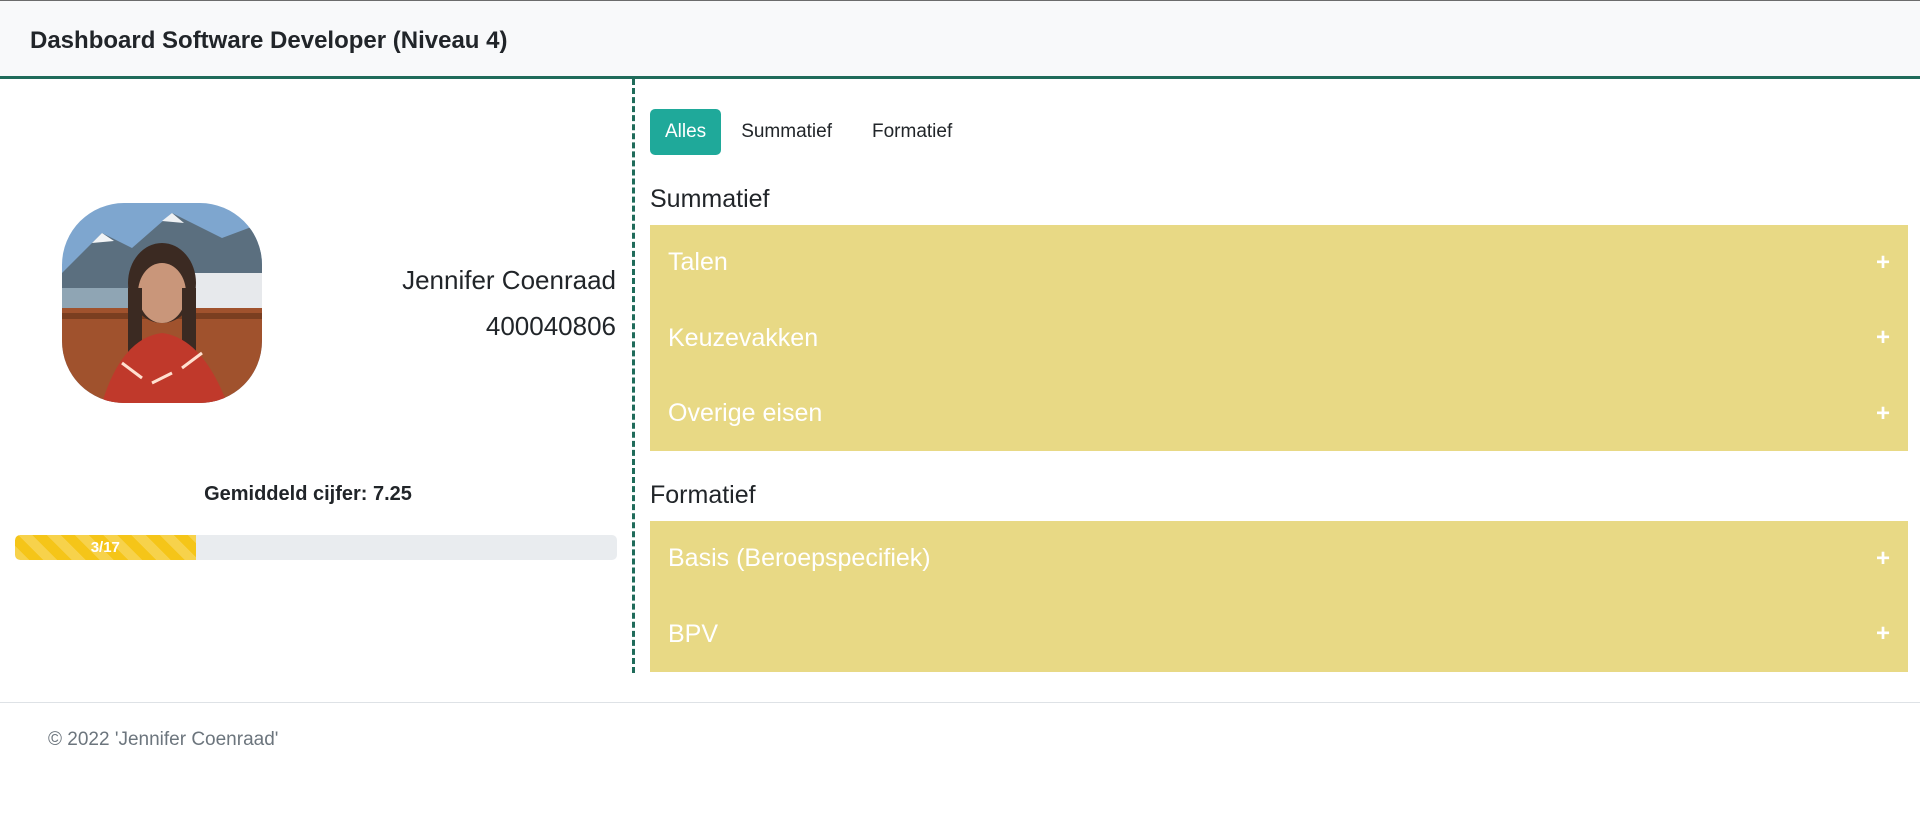  What do you see at coordinates (786, 132) in the screenshot?
I see `tab-summatief: Summatief` at bounding box center [786, 132].